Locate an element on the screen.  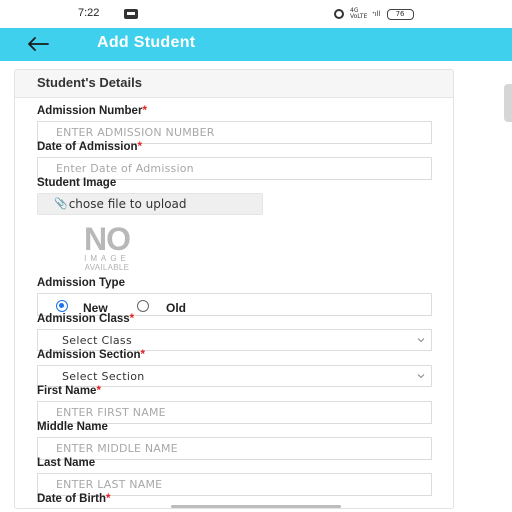
upload-file-button: 📎 chose file to upload is located at coordinates (150, 204).